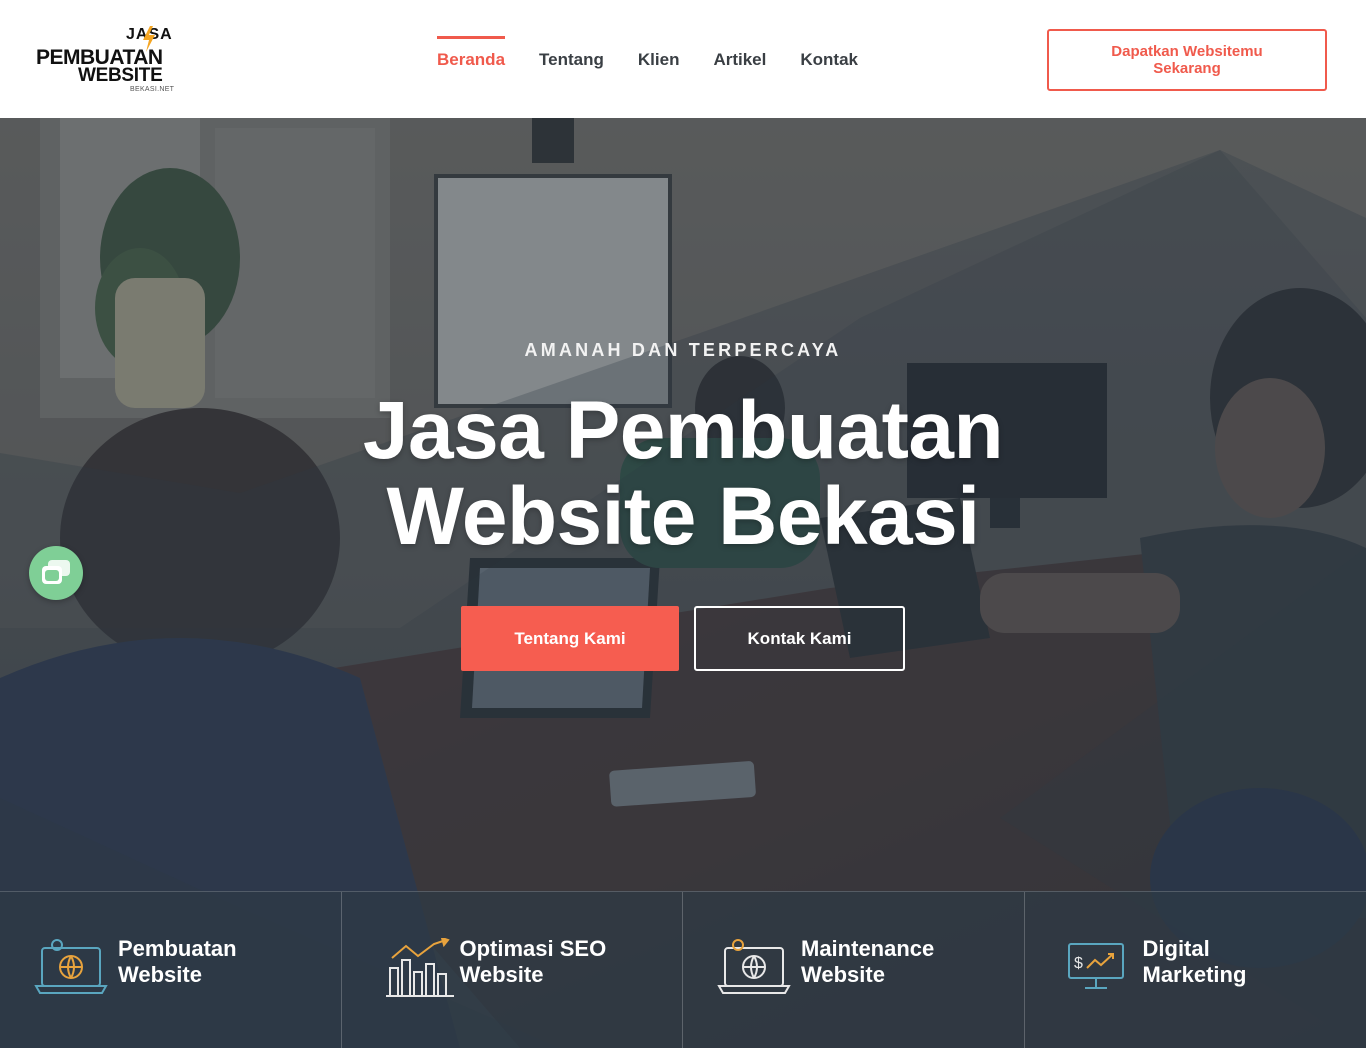 Image resolution: width=1366 pixels, height=1048 pixels. What do you see at coordinates (1194, 961) in the screenshot?
I see `service-title: Digital Marketing` at bounding box center [1194, 961].